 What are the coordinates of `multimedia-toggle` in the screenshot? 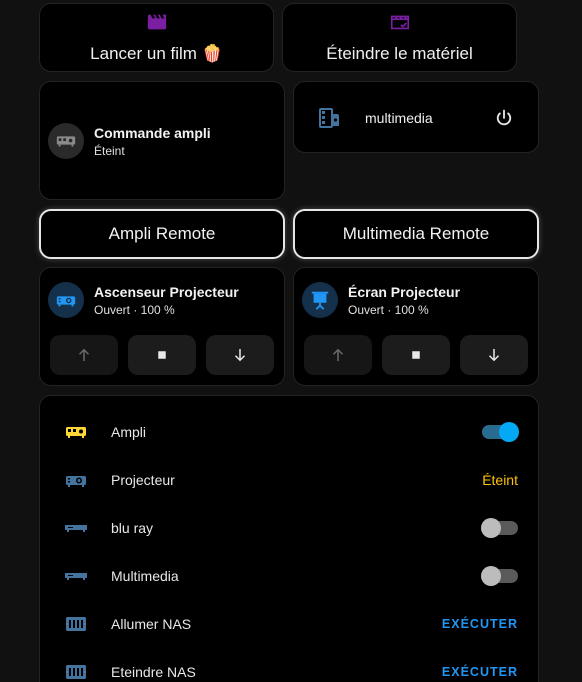 It's located at (499, 576).